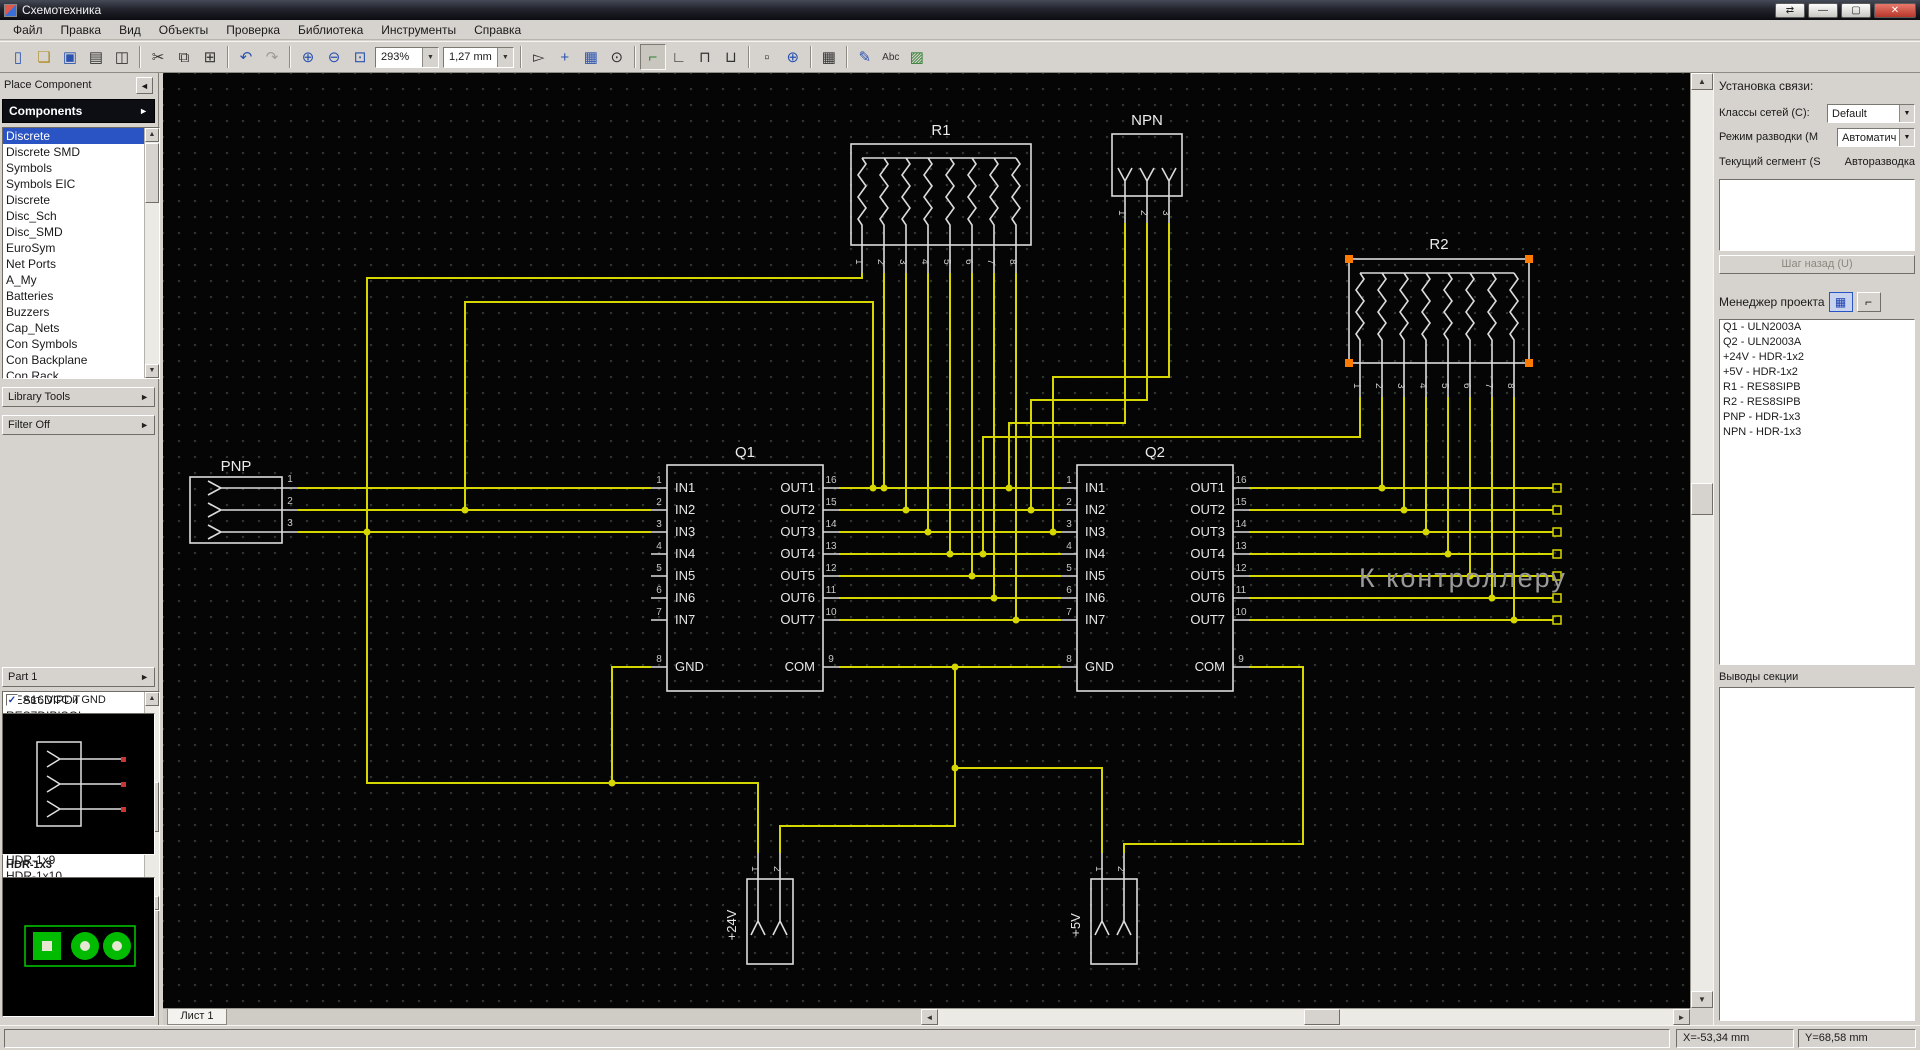 This screenshot has width=1920, height=1050. Describe the element at coordinates (917, 57) in the screenshot. I see `place-image-button: ▨` at that location.